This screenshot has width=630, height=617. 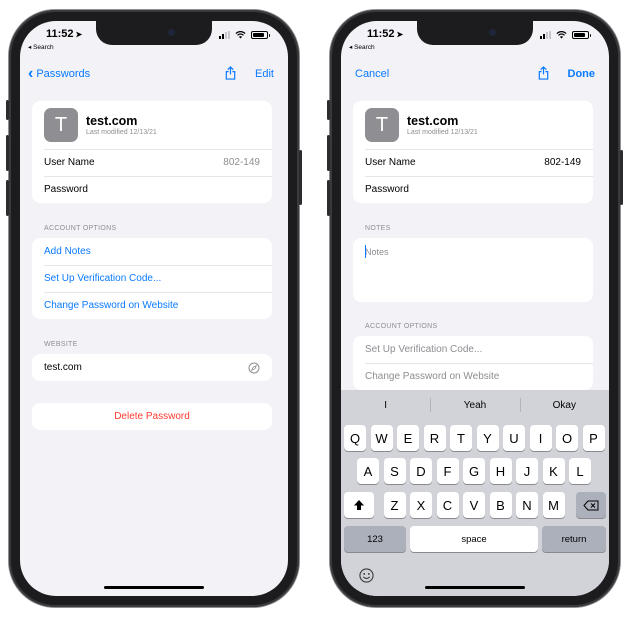 I want to click on account-options-header: ACCOUNT OPTIONS, so click(x=401, y=326).